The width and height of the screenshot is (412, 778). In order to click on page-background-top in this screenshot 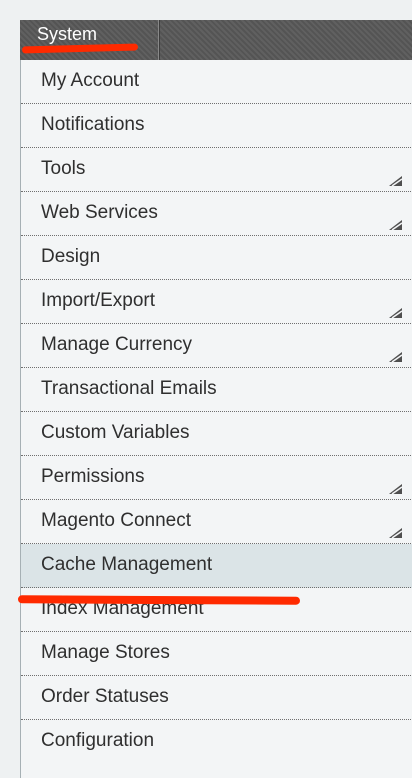, I will do `click(206, 10)`.